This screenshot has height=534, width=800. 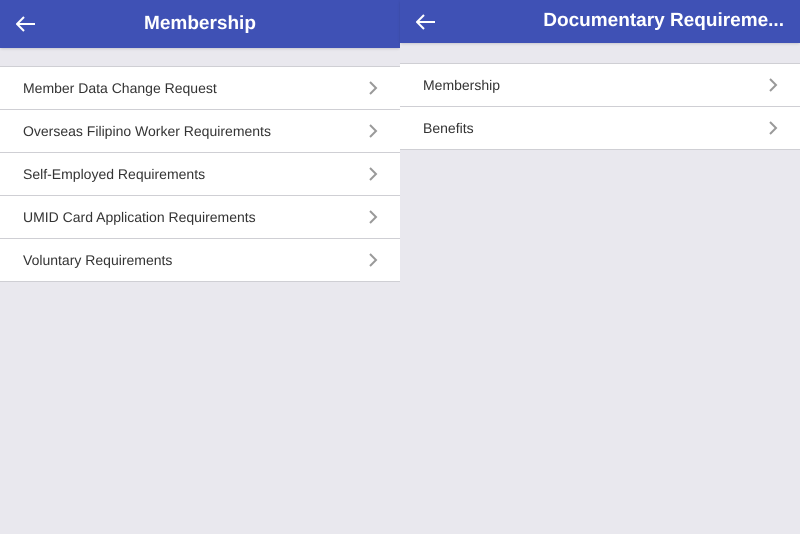 What do you see at coordinates (200, 24) in the screenshot?
I see `screen-title: Membership` at bounding box center [200, 24].